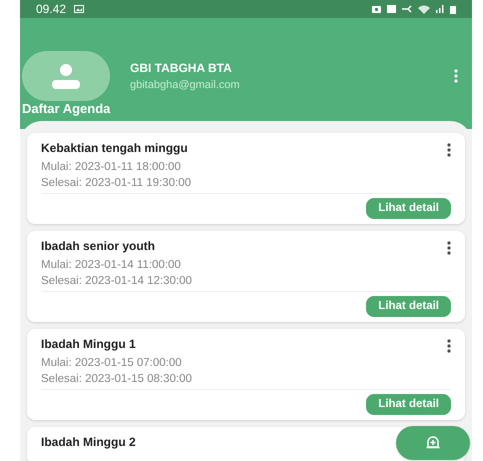 The width and height of the screenshot is (483, 461). I want to click on profile-email: gbitabgha@gmail.com, so click(185, 85).